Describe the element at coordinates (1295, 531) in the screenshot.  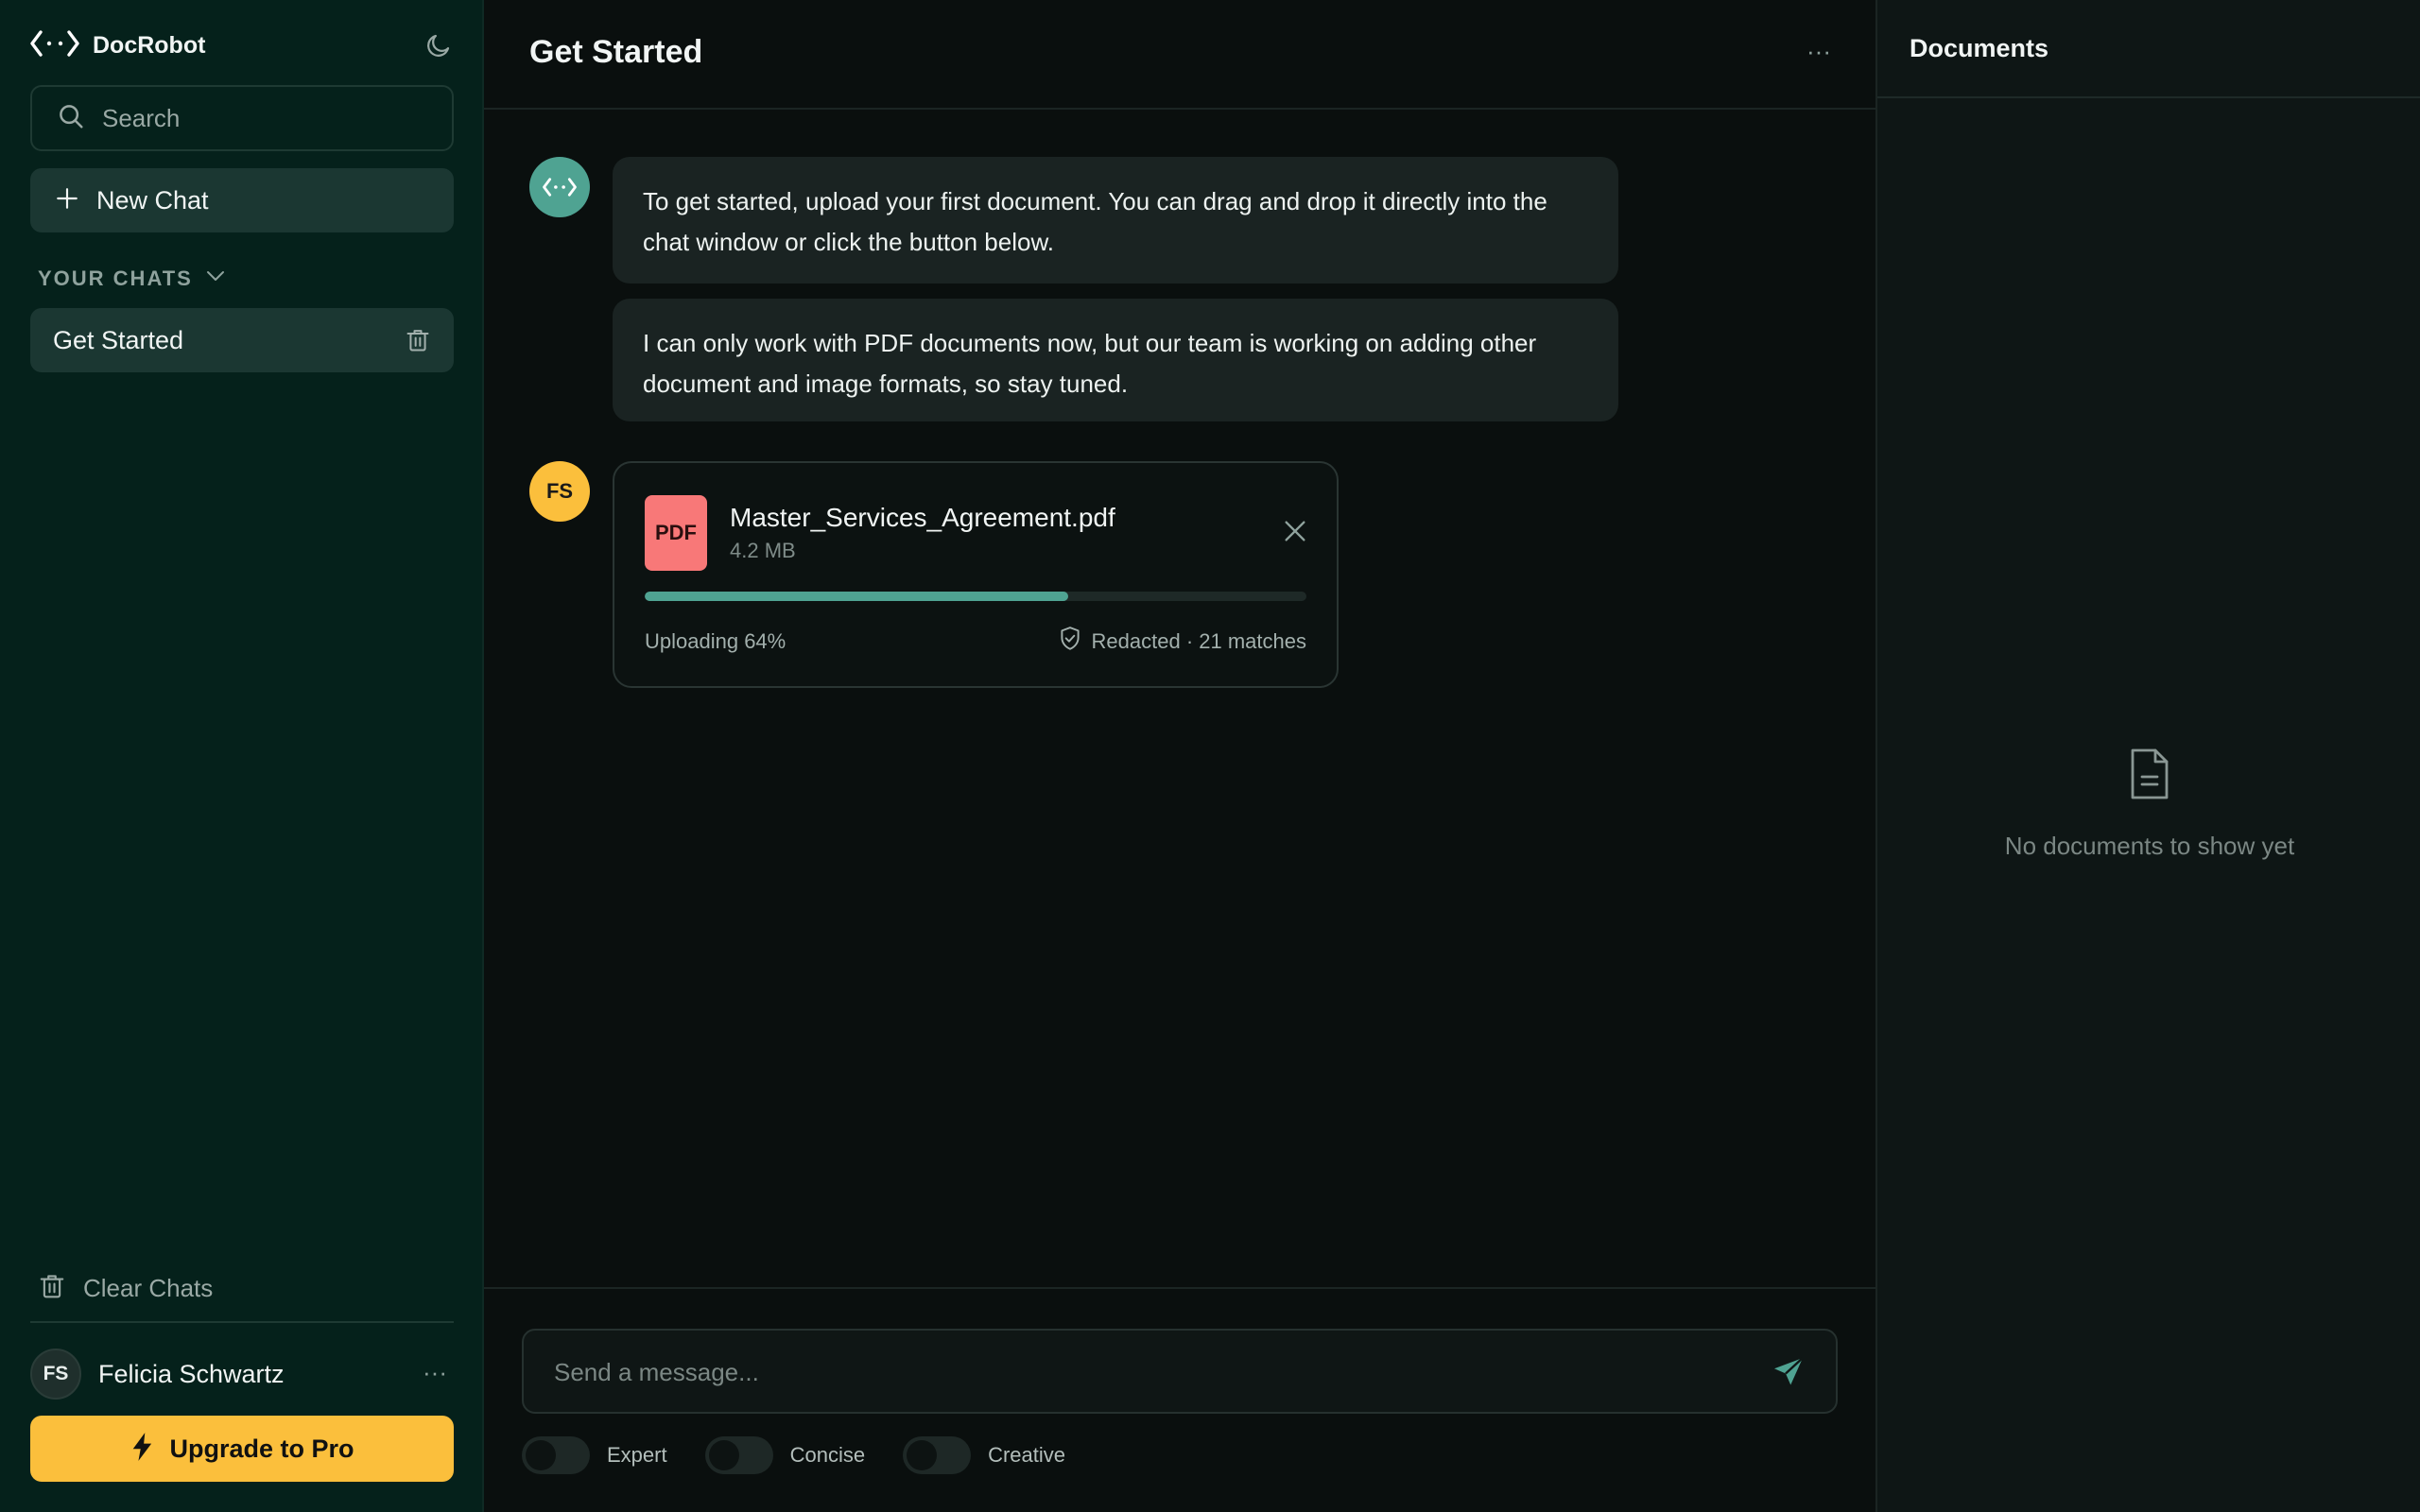
I see `cancel-upload-close-icon` at that location.